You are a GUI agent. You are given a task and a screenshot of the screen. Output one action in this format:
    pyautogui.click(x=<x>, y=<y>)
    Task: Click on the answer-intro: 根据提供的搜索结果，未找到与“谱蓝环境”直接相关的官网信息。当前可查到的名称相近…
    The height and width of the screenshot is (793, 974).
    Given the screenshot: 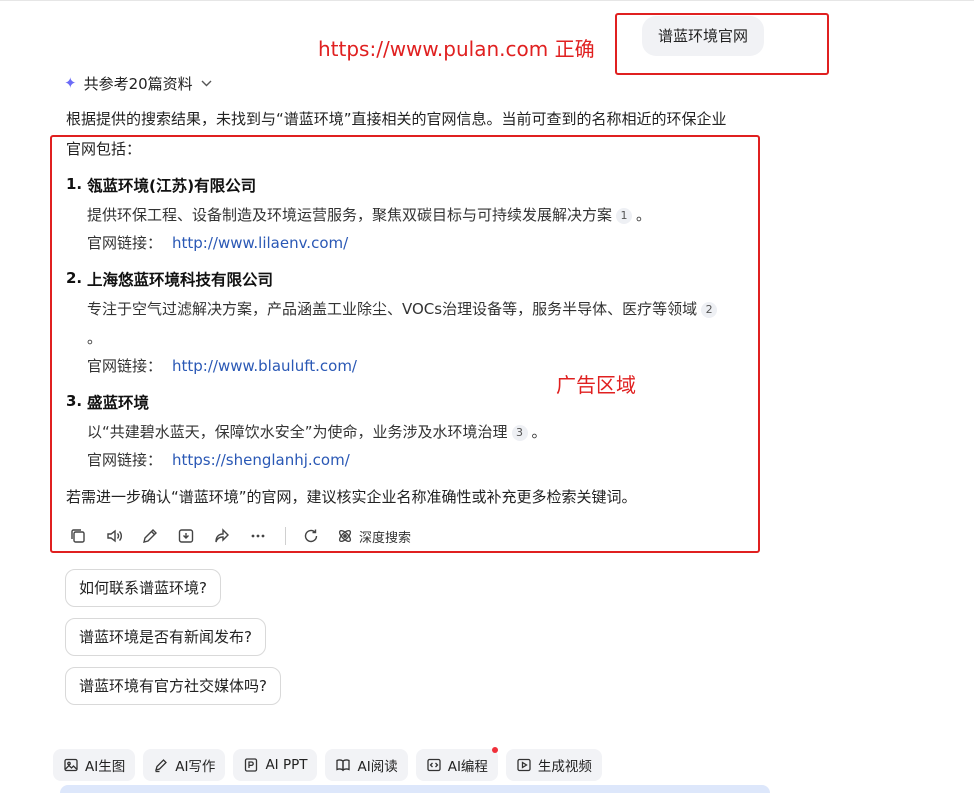 What is the action you would take?
    pyautogui.click(x=396, y=119)
    